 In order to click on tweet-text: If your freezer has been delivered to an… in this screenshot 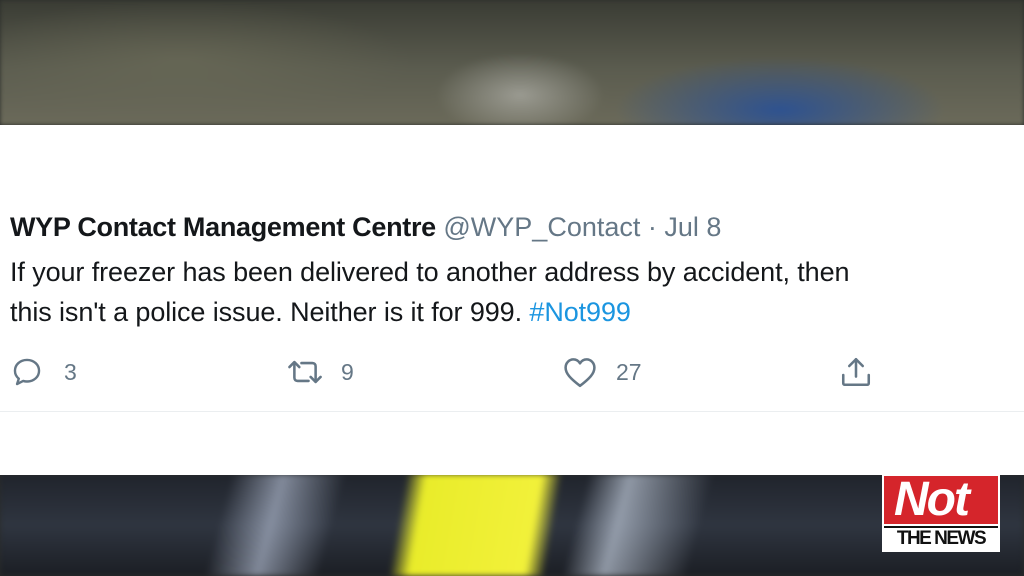, I will do `click(515, 292)`.